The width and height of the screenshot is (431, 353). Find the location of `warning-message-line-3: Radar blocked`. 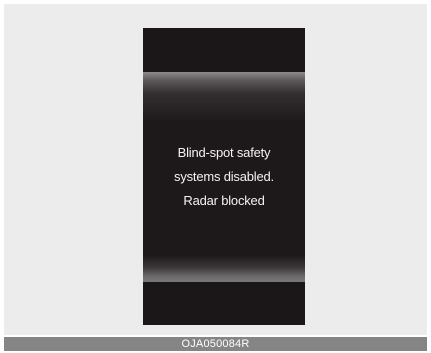

warning-message-line-3: Radar blocked is located at coordinates (224, 200).